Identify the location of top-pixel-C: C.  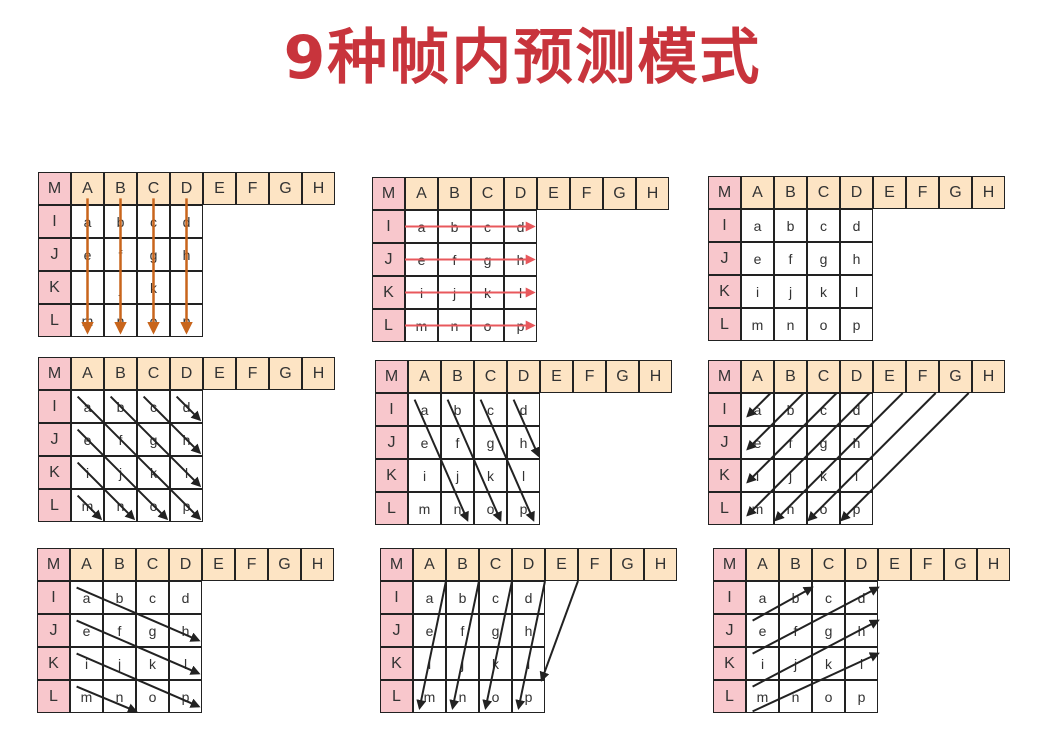
(823, 192).